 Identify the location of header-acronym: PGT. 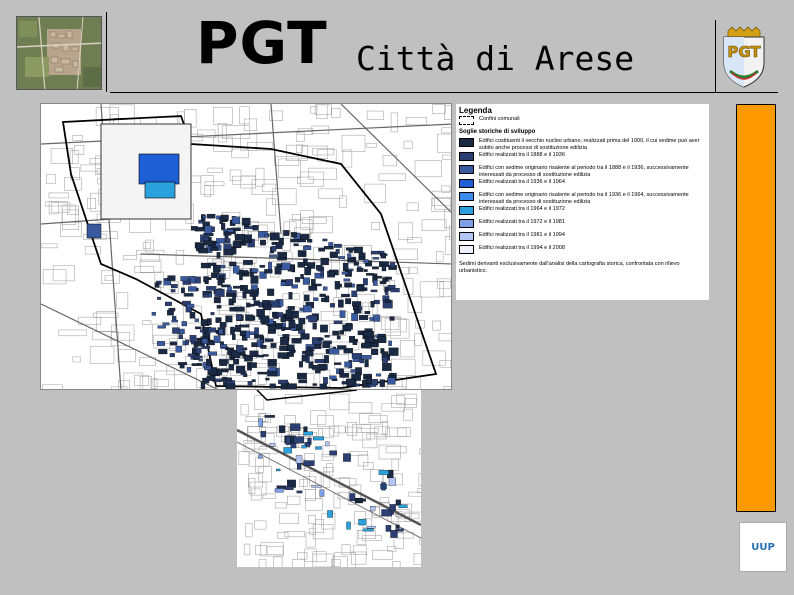
(262, 43).